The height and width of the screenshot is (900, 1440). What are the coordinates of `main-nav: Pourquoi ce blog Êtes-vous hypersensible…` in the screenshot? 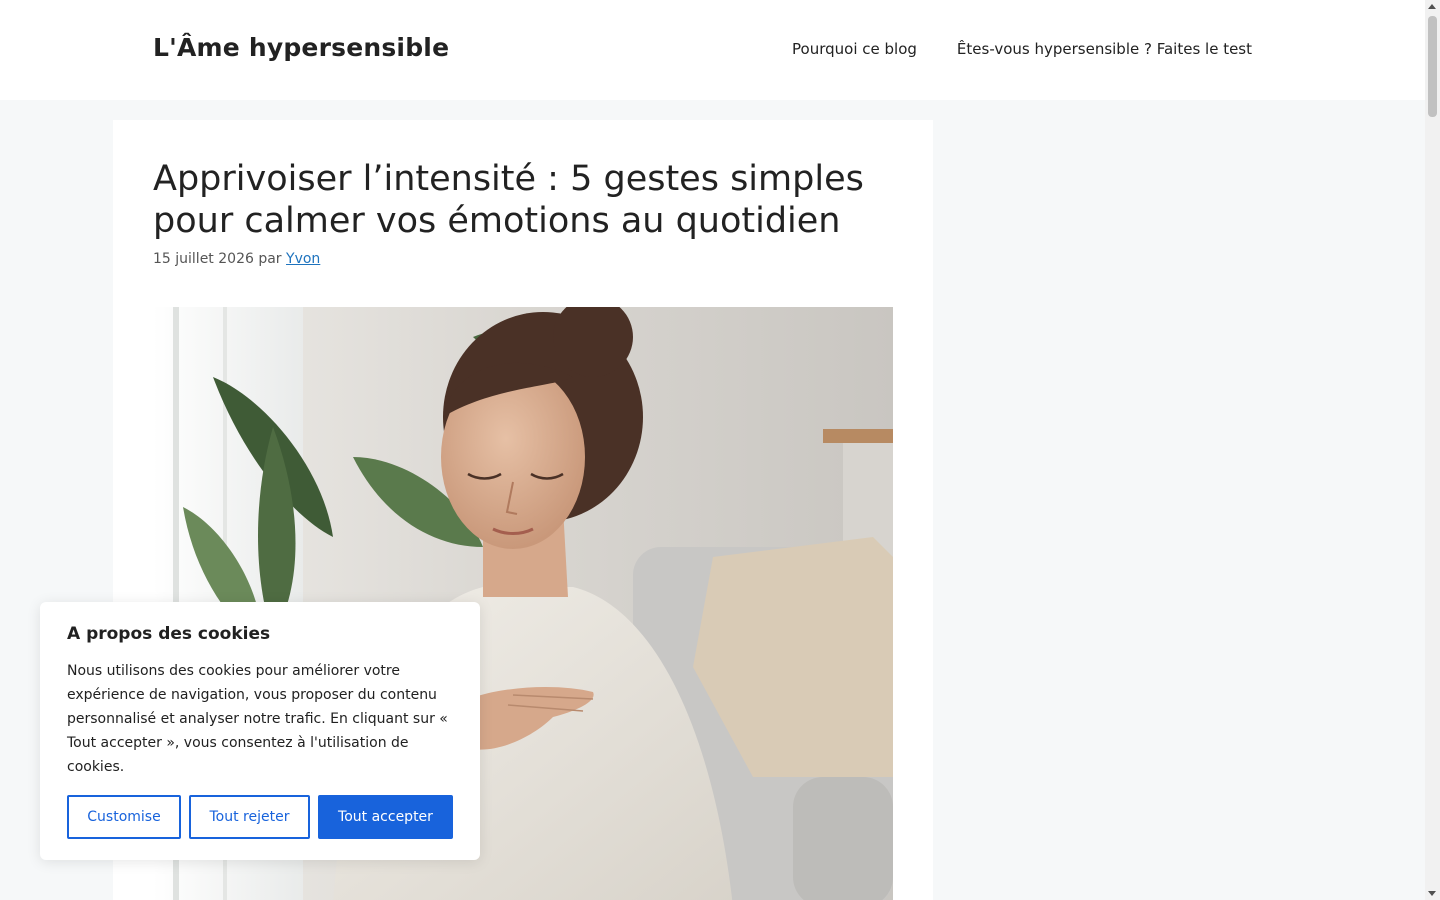 It's located at (1022, 49).